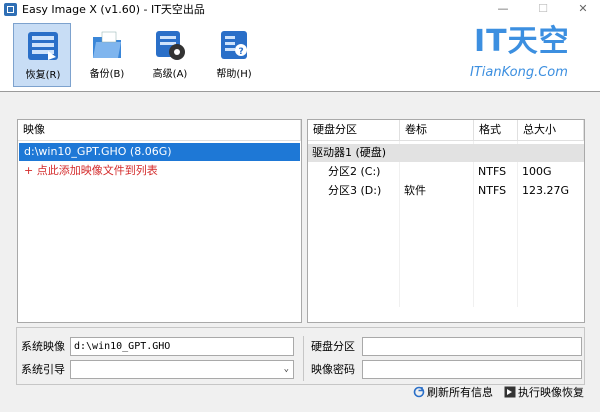 Image resolution: width=600 pixels, height=412 pixels. What do you see at coordinates (10, 9) in the screenshot?
I see `app-icon` at bounding box center [10, 9].